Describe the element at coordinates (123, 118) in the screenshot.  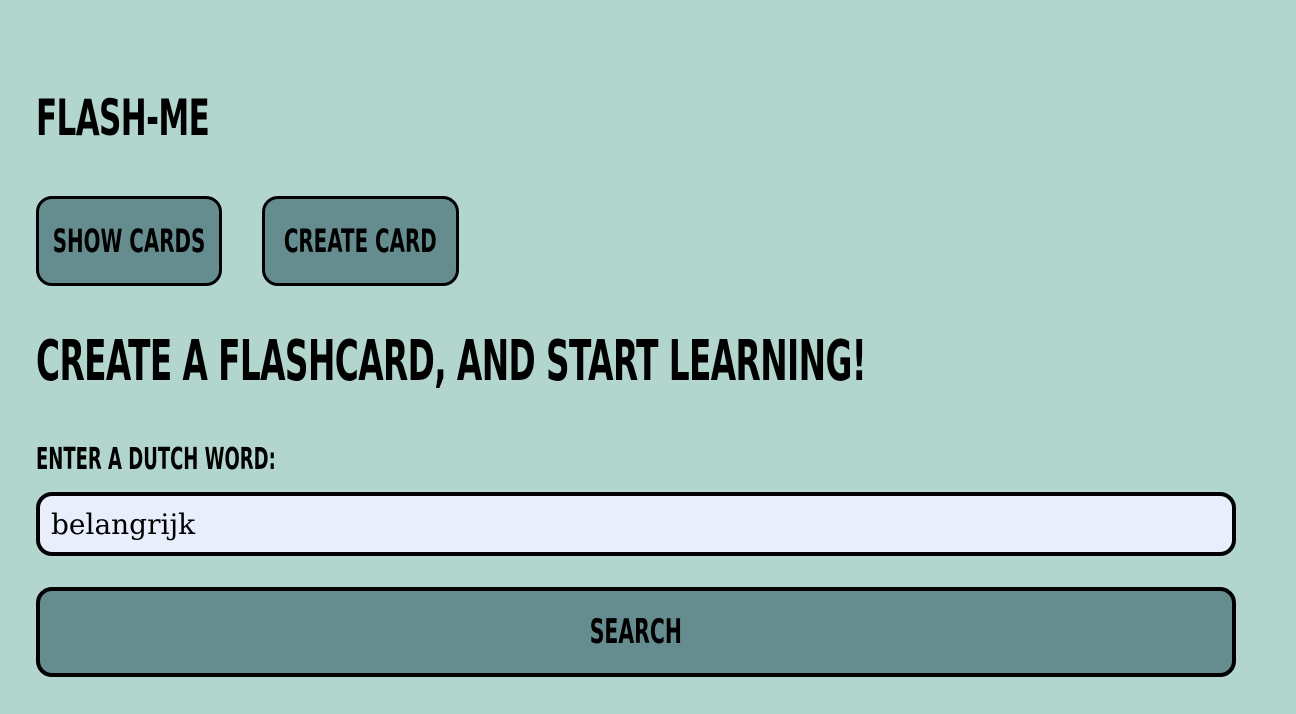
I see `app-title: FLASH-ME` at that location.